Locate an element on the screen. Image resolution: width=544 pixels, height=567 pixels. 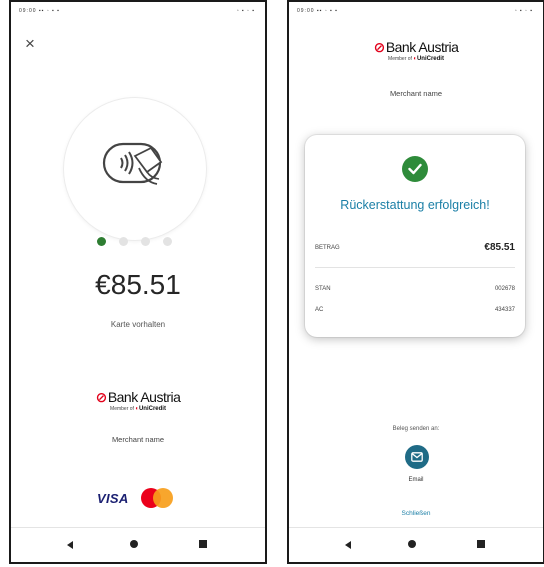
payment-amount: €85.51 is located at coordinates (138, 284).